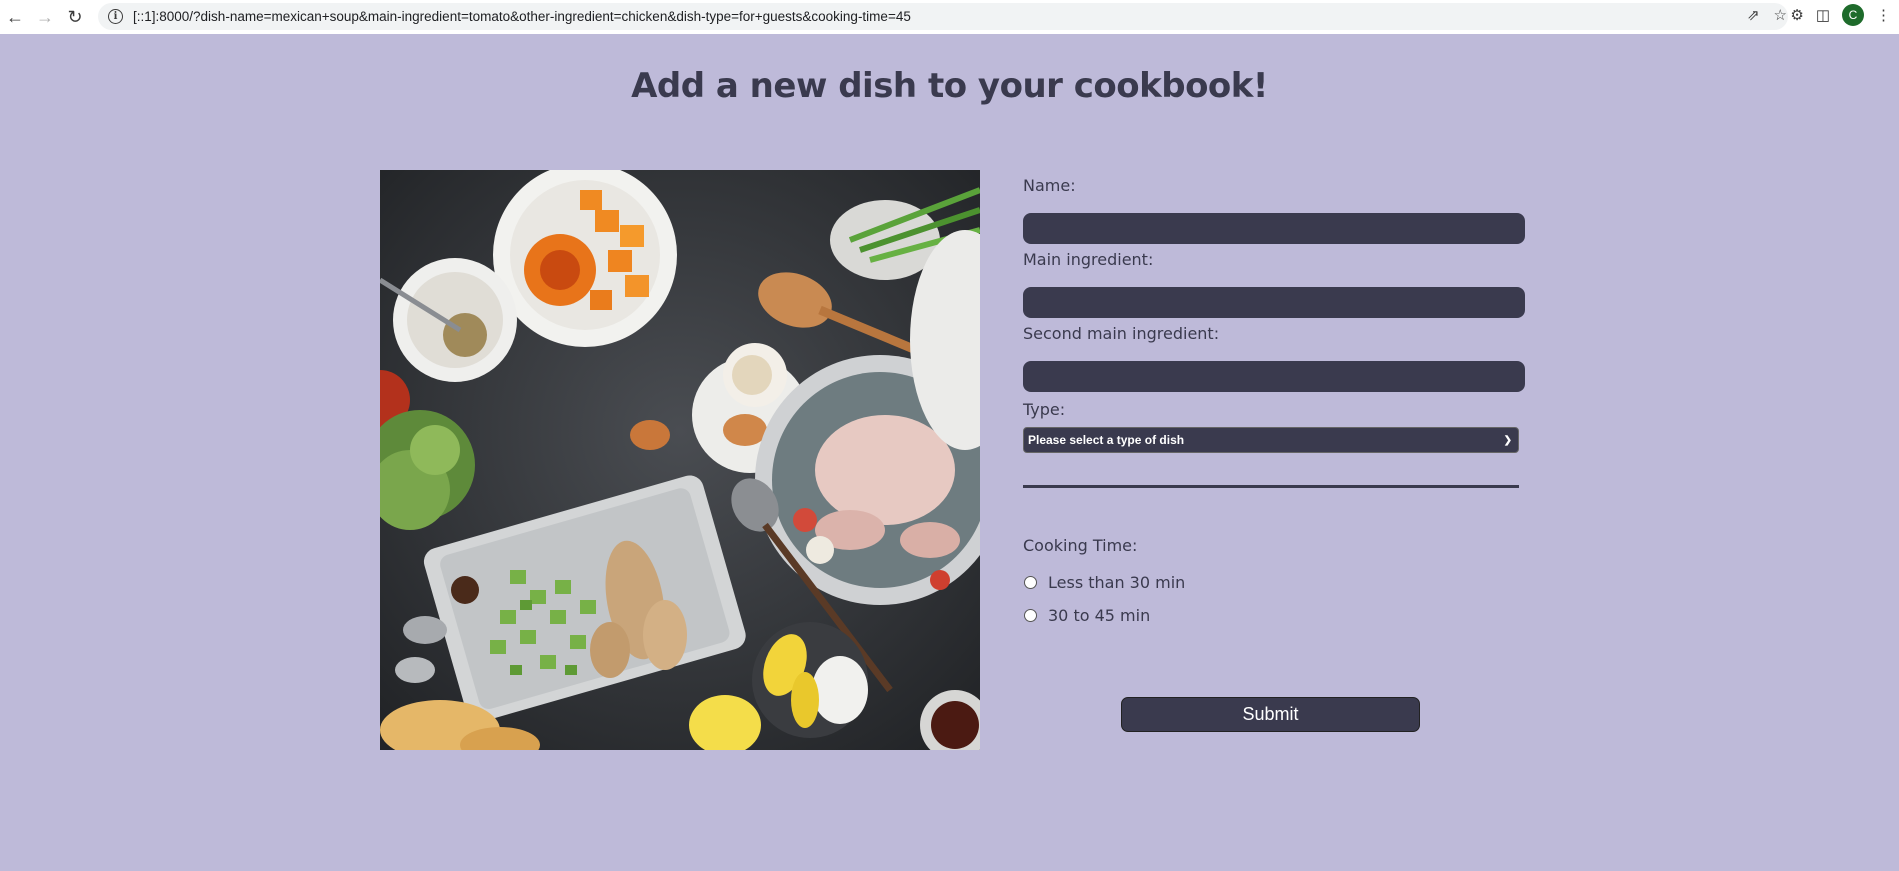 The image size is (1899, 871). What do you see at coordinates (1117, 582) in the screenshot?
I see `cooking-option-label: Less than 30 min` at bounding box center [1117, 582].